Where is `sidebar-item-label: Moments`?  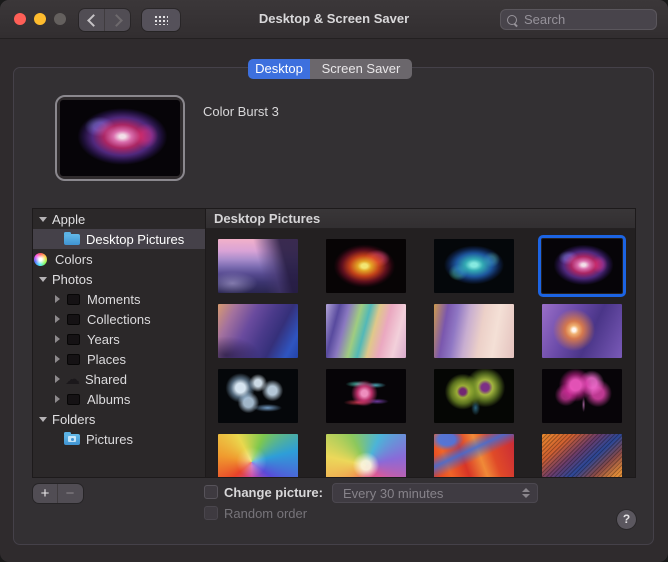 sidebar-item-label: Moments is located at coordinates (114, 299).